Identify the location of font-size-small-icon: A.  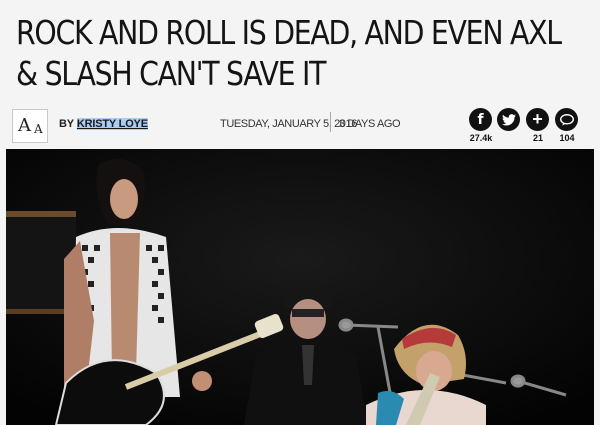
(38, 129).